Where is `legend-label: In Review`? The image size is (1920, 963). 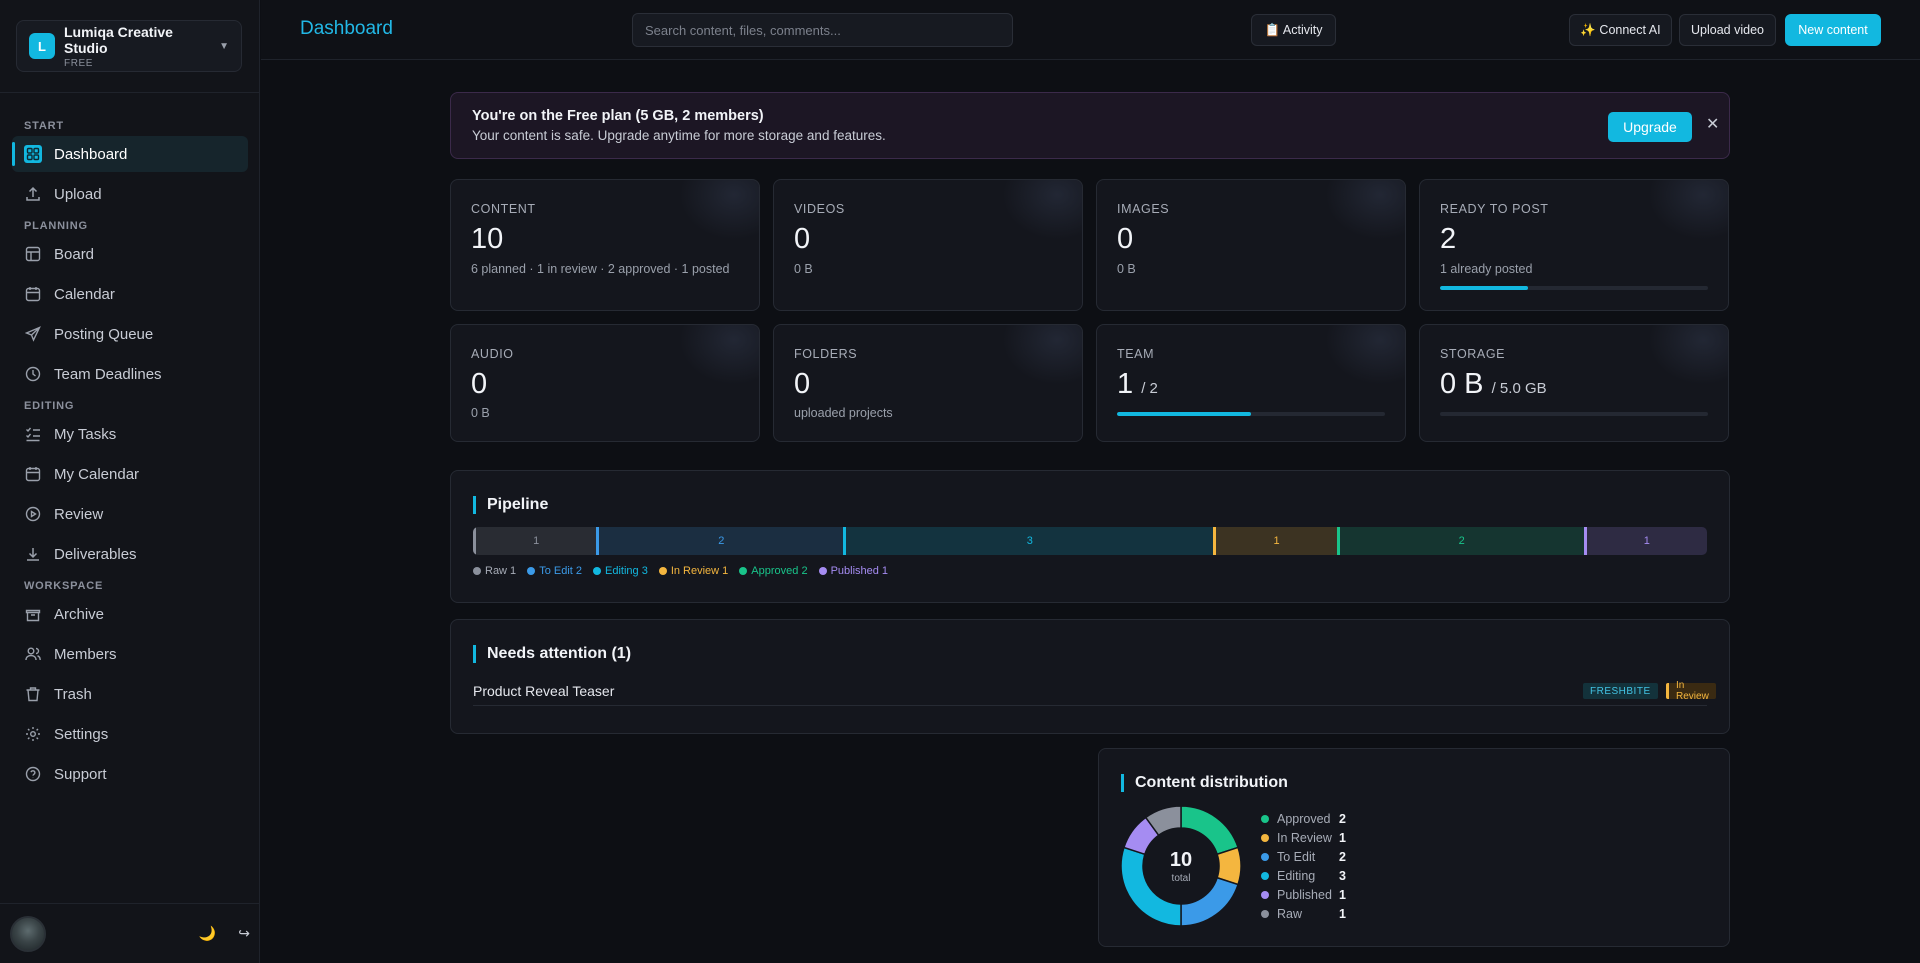
legend-label: In Review is located at coordinates (1304, 837).